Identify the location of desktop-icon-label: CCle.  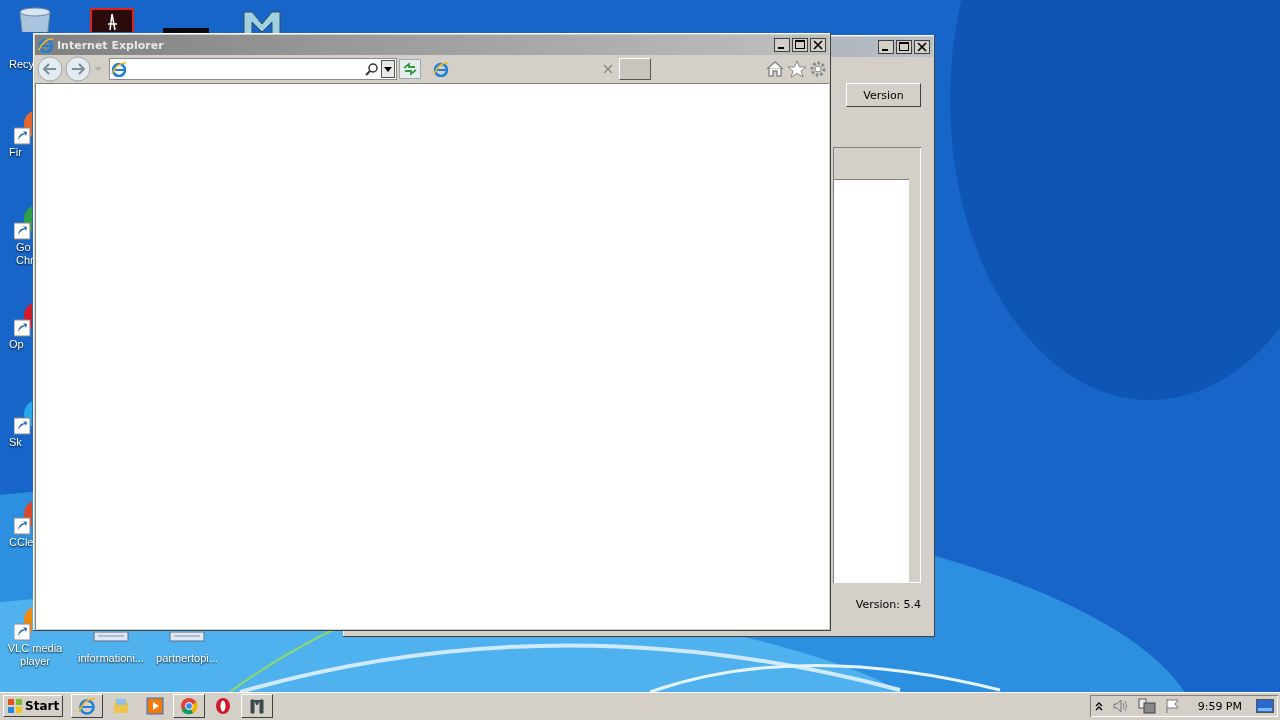
(21, 542).